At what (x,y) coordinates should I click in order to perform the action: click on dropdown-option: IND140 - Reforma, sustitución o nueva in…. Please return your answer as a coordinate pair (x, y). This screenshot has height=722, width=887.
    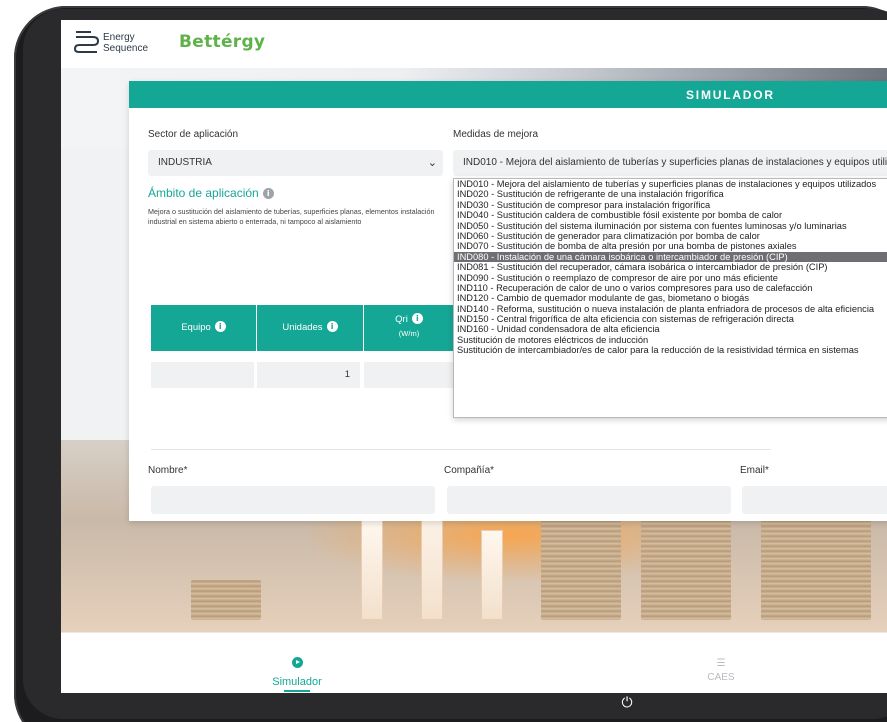
    Looking at the image, I should click on (670, 309).